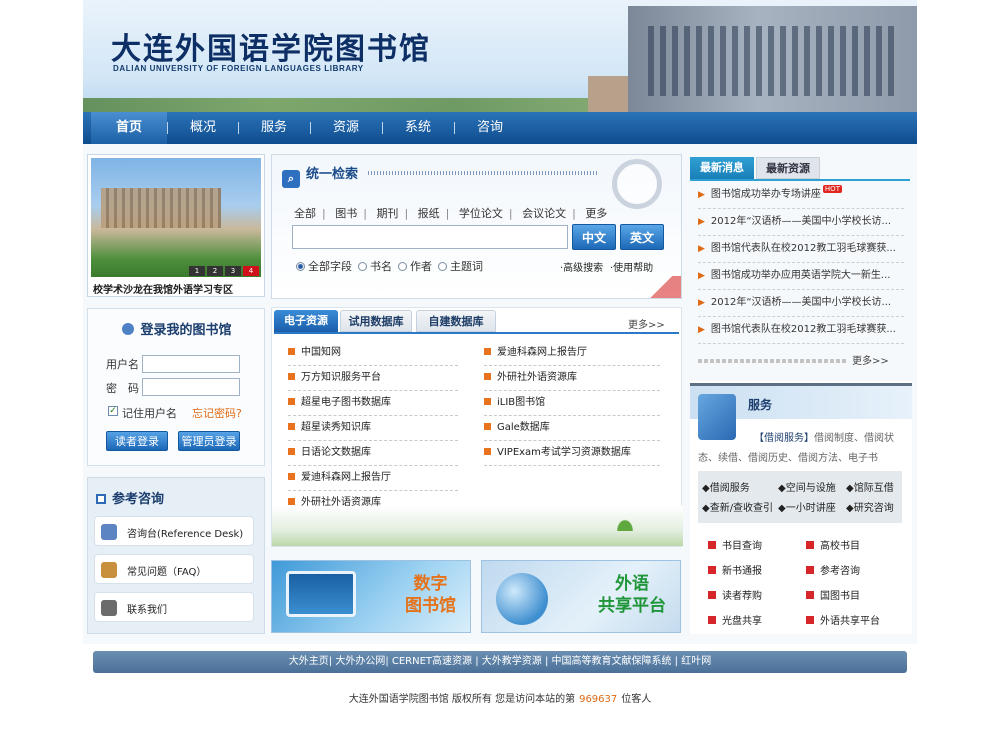 This screenshot has width=1000, height=731. I want to click on forgot-password-link: 忘记密码?, so click(217, 413).